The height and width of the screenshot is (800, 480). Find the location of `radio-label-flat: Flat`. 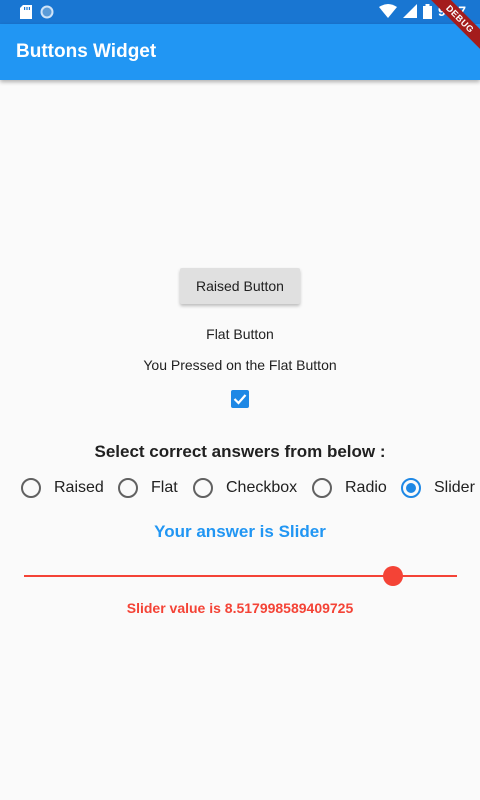

radio-label-flat: Flat is located at coordinates (164, 487).